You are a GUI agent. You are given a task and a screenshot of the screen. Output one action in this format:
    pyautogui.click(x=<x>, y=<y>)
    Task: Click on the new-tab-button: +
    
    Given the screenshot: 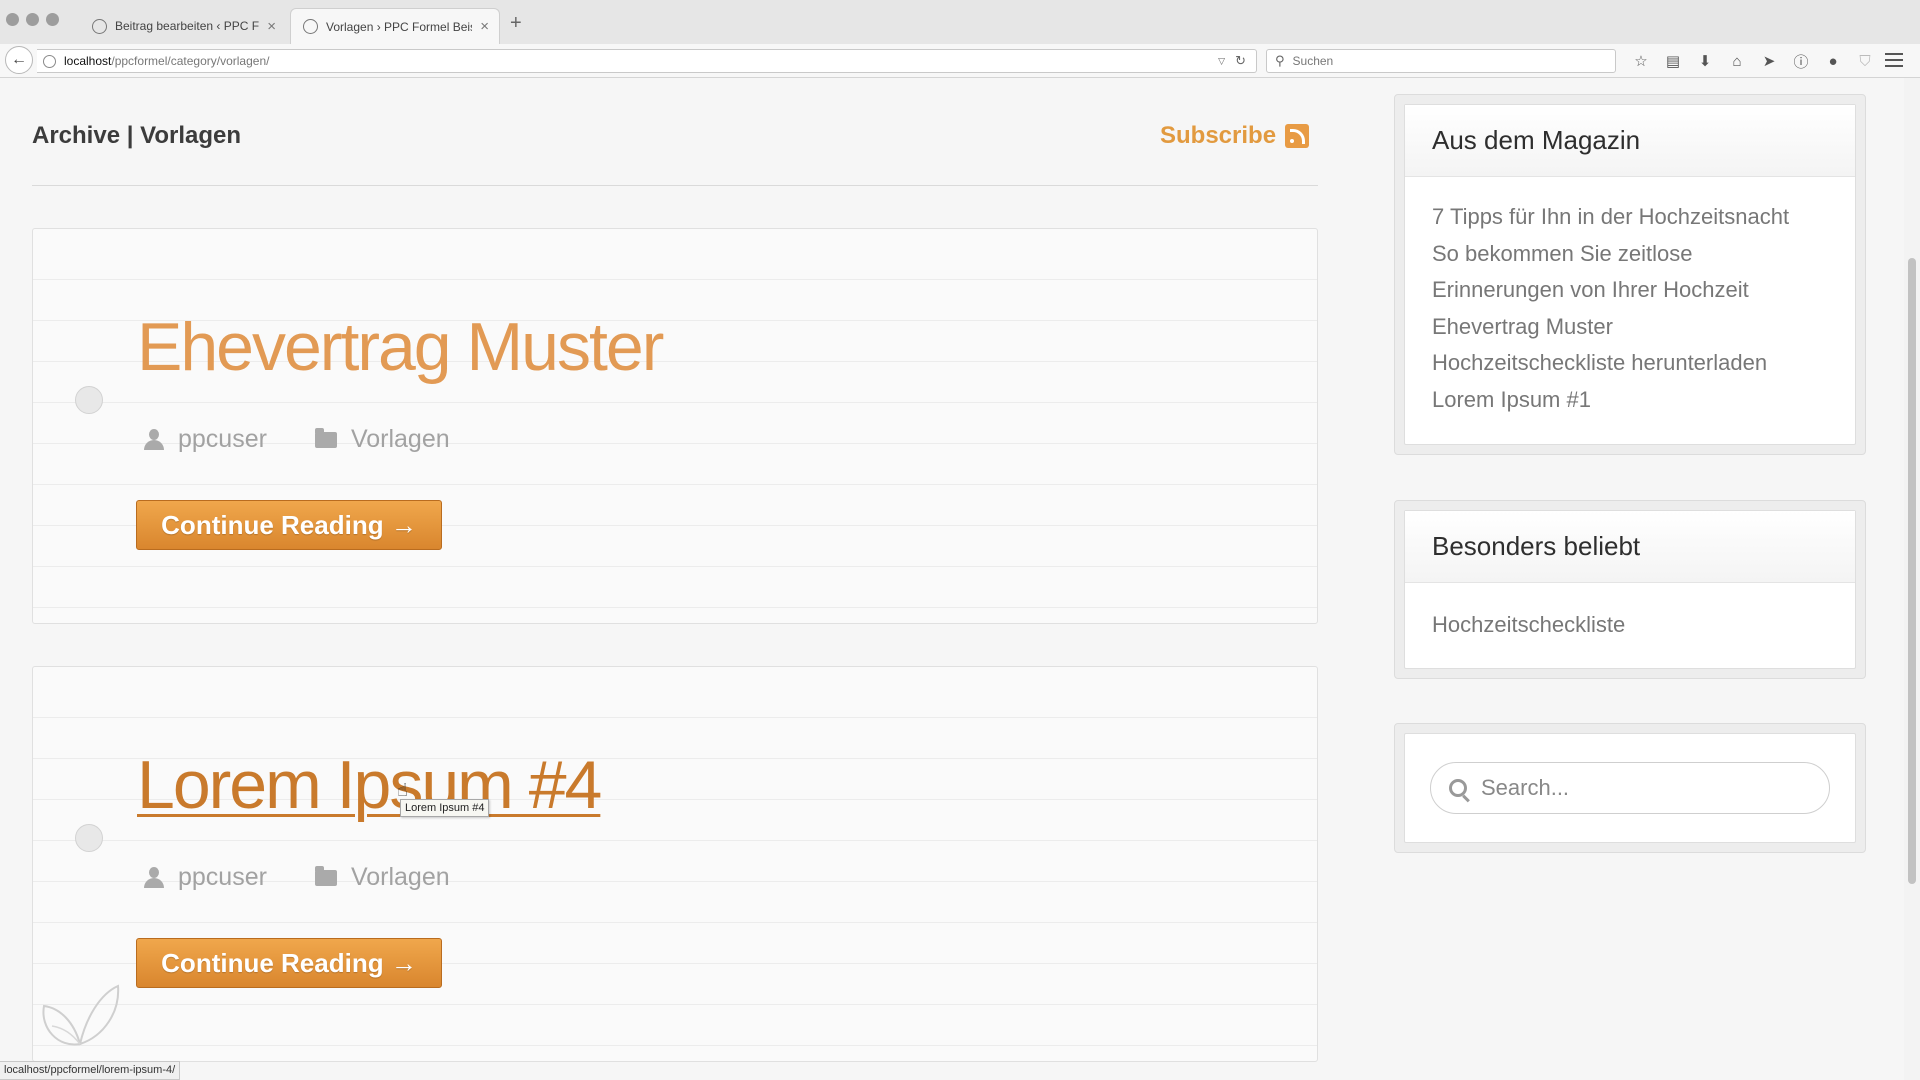 What is the action you would take?
    pyautogui.click(x=516, y=23)
    